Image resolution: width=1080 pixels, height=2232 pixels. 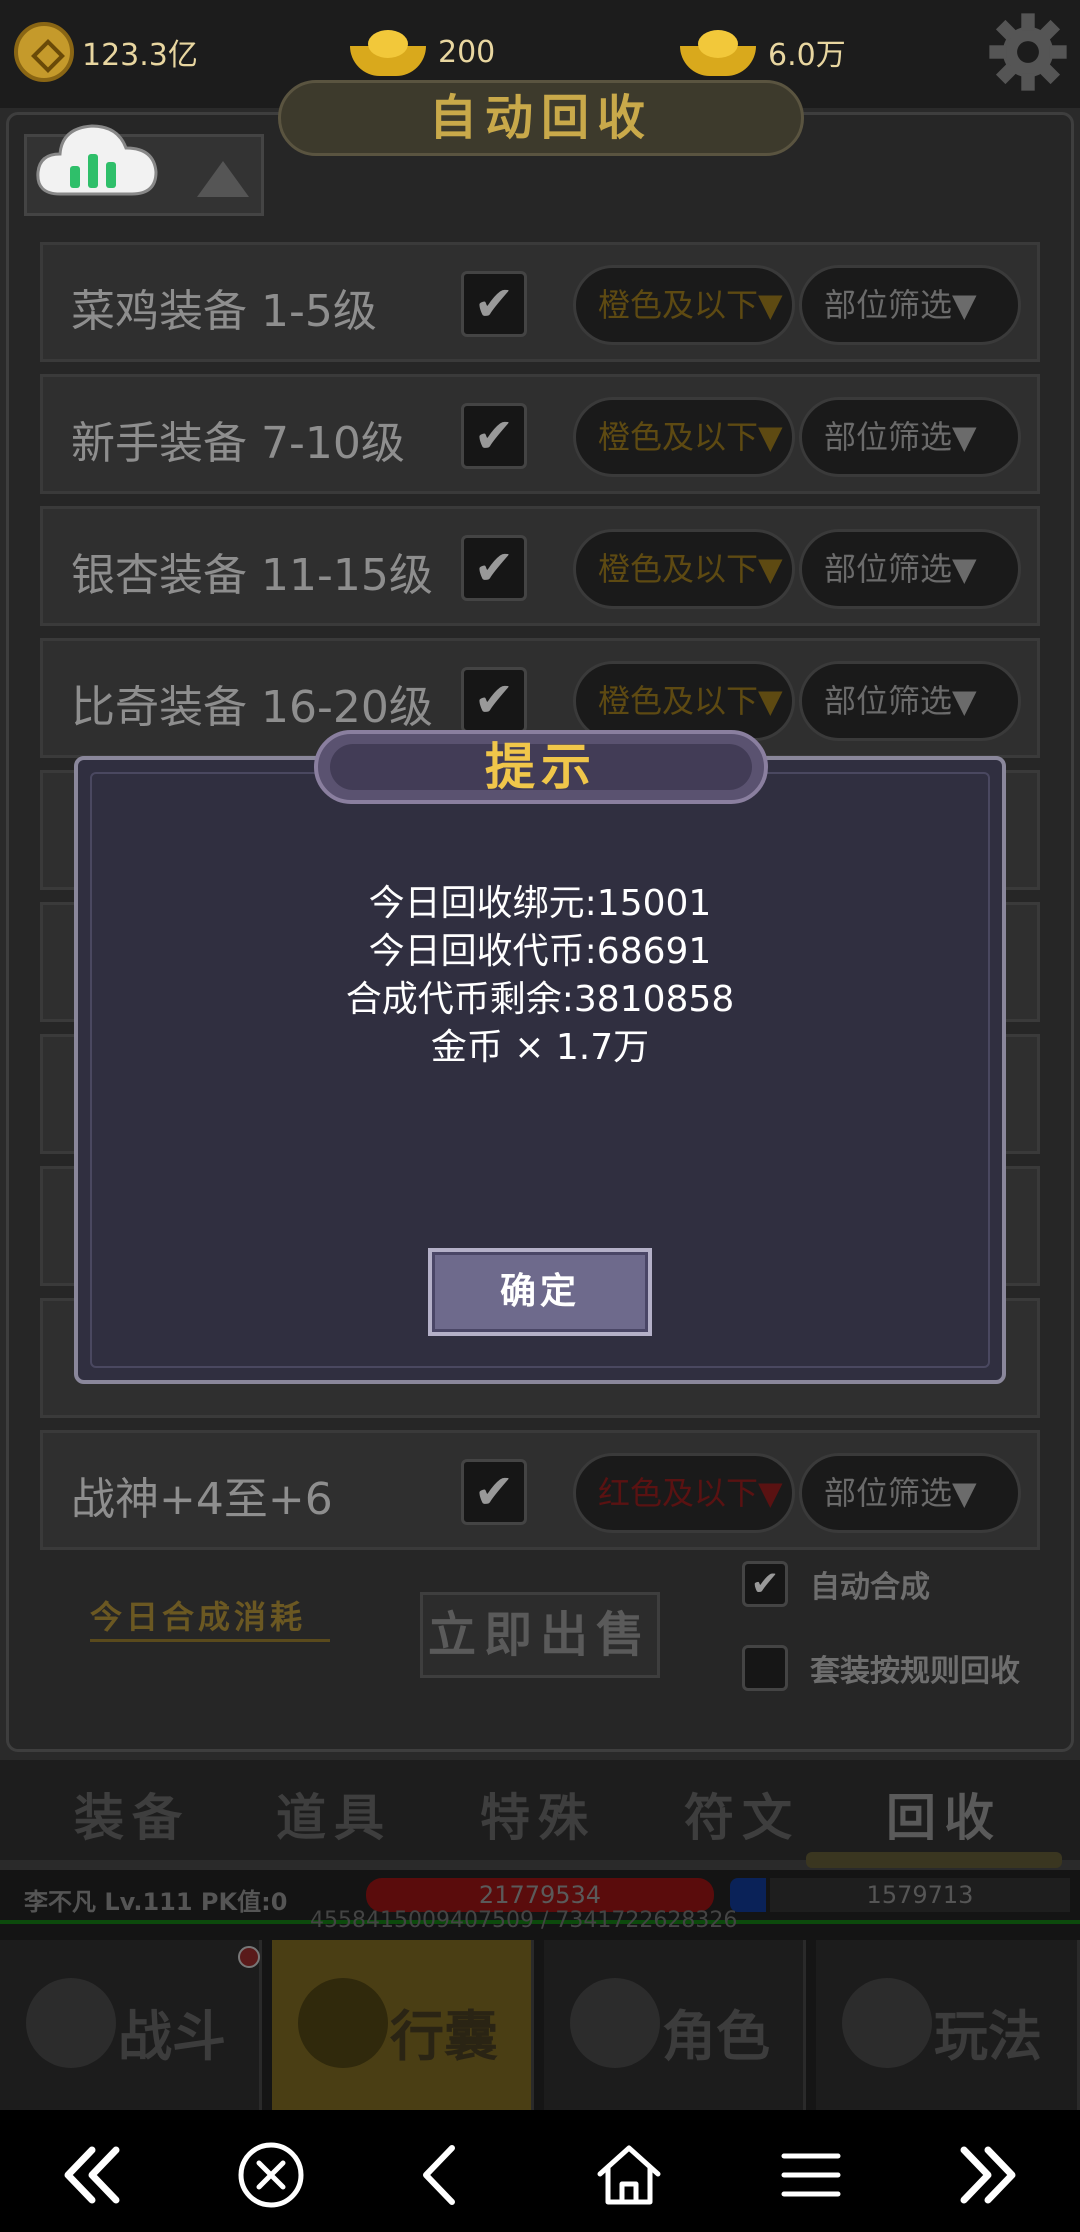 I want to click on dialog-title-plate: 提示, so click(x=541, y=767).